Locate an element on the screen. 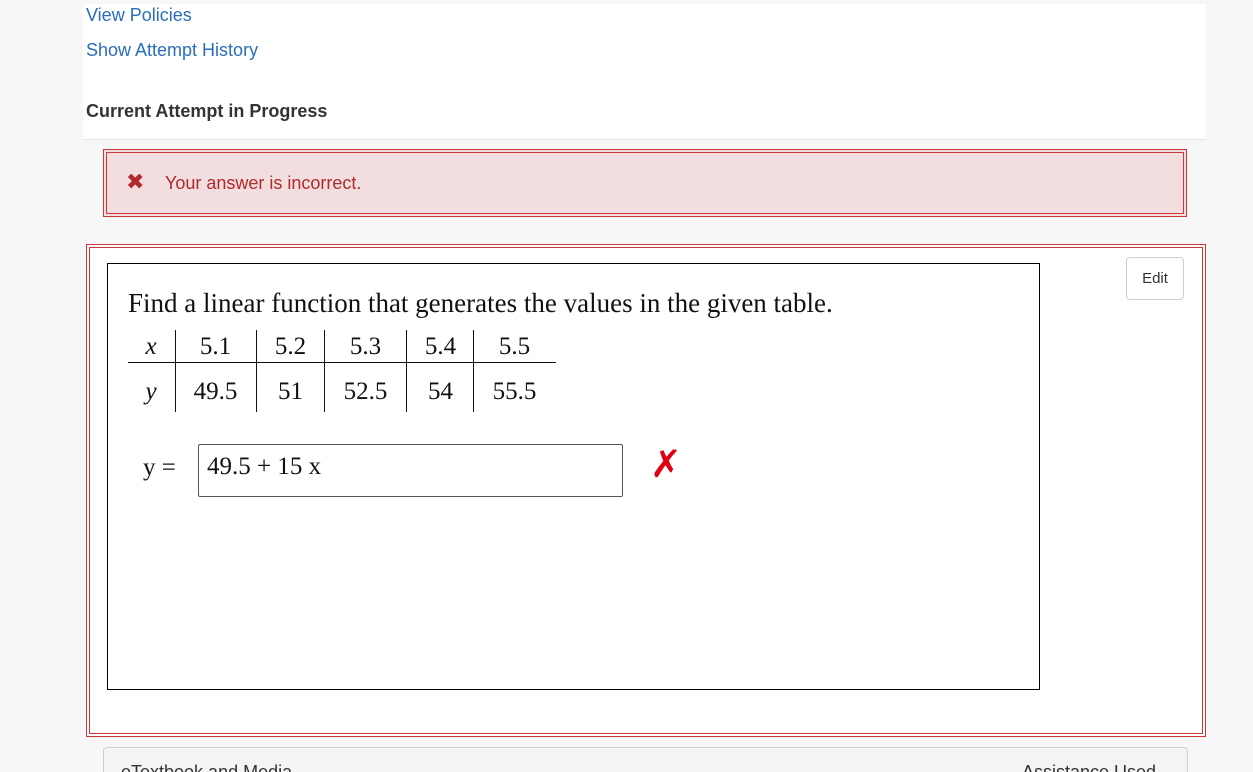 Image resolution: width=1253 pixels, height=772 pixels. alert-inner-border: ✖ Your answer is incorrect. is located at coordinates (645, 183).